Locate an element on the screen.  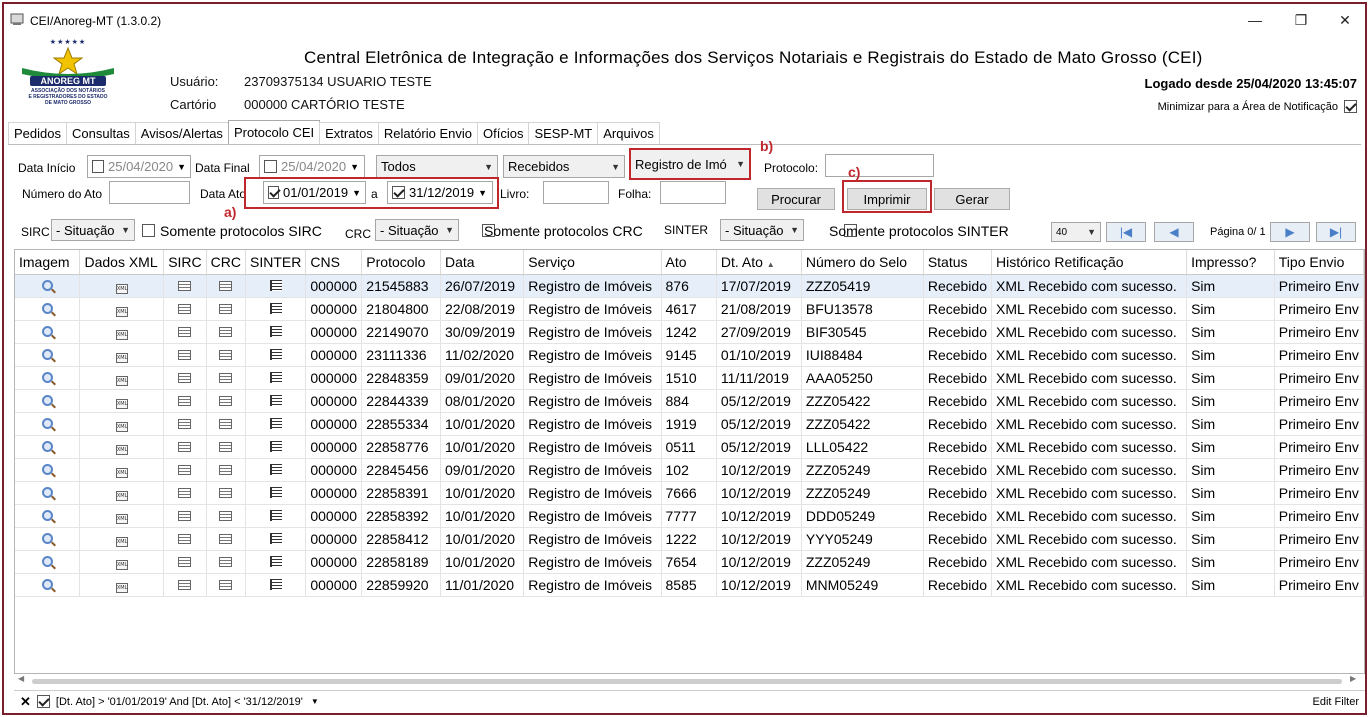
minimize-tray-option: Minimizar para a Área de Notificação is located at coordinates (1257, 106).